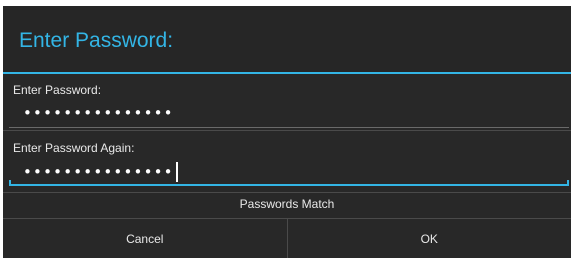  I want to click on confirm-password-value-wrap: •••••••••••••••, so click(100, 172).